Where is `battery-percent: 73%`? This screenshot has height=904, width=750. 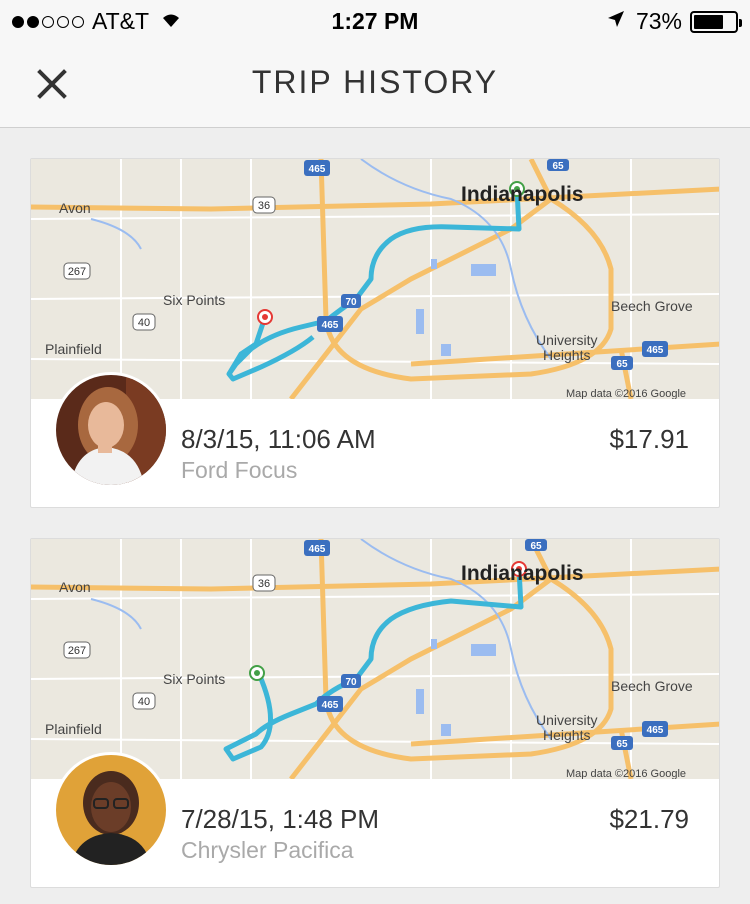 battery-percent: 73% is located at coordinates (658, 21).